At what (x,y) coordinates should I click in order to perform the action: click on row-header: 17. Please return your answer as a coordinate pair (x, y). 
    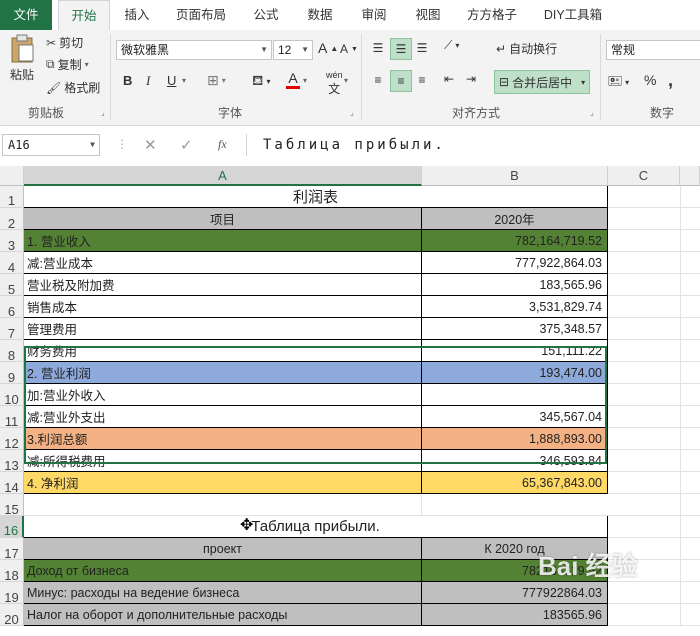
    Looking at the image, I should click on (12, 549).